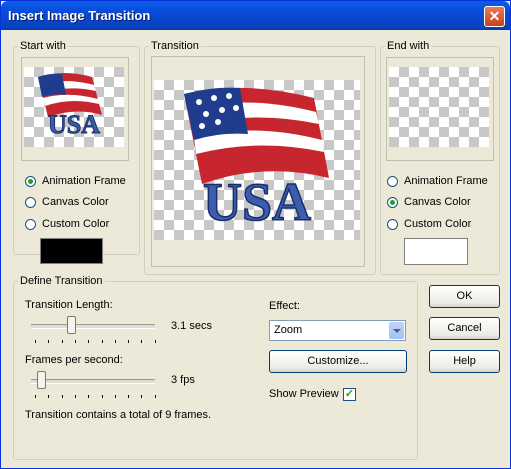 This screenshot has height=469, width=511. I want to click on end-canvas-color-radio: Canvas Color, so click(429, 202).